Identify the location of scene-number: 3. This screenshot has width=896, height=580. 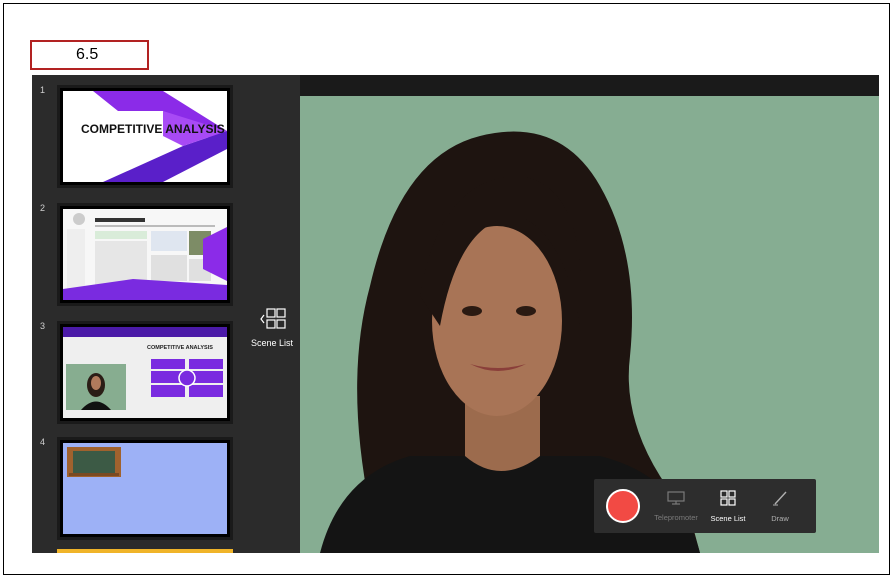
(43, 326).